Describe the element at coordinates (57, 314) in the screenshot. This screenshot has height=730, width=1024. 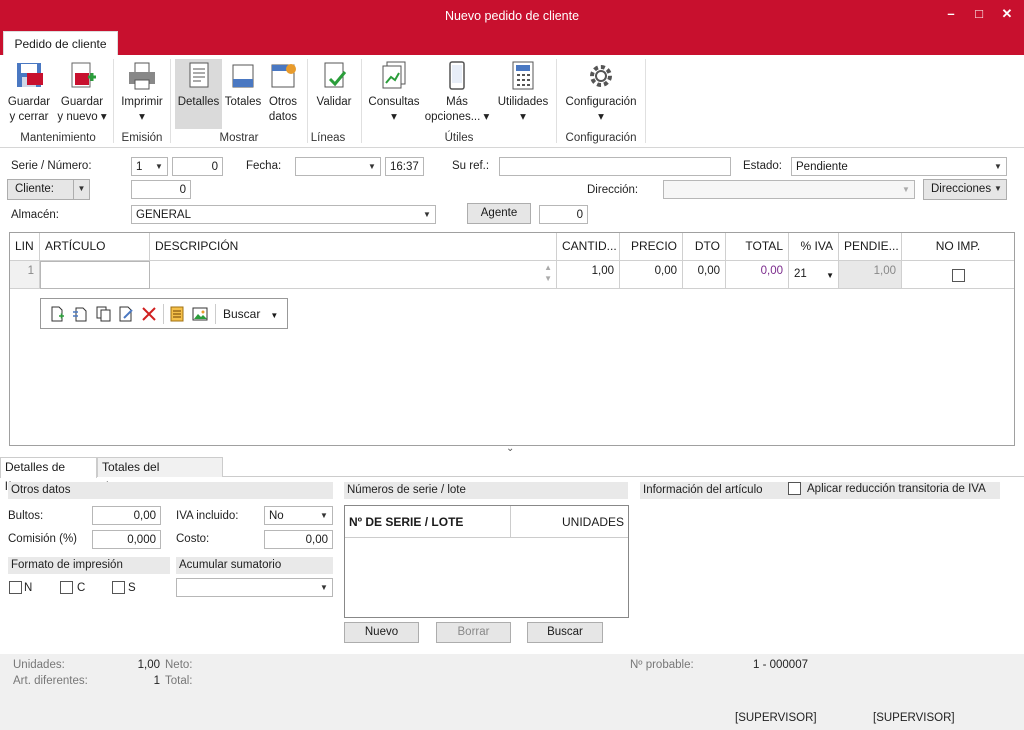
I see `new-line-icon` at that location.